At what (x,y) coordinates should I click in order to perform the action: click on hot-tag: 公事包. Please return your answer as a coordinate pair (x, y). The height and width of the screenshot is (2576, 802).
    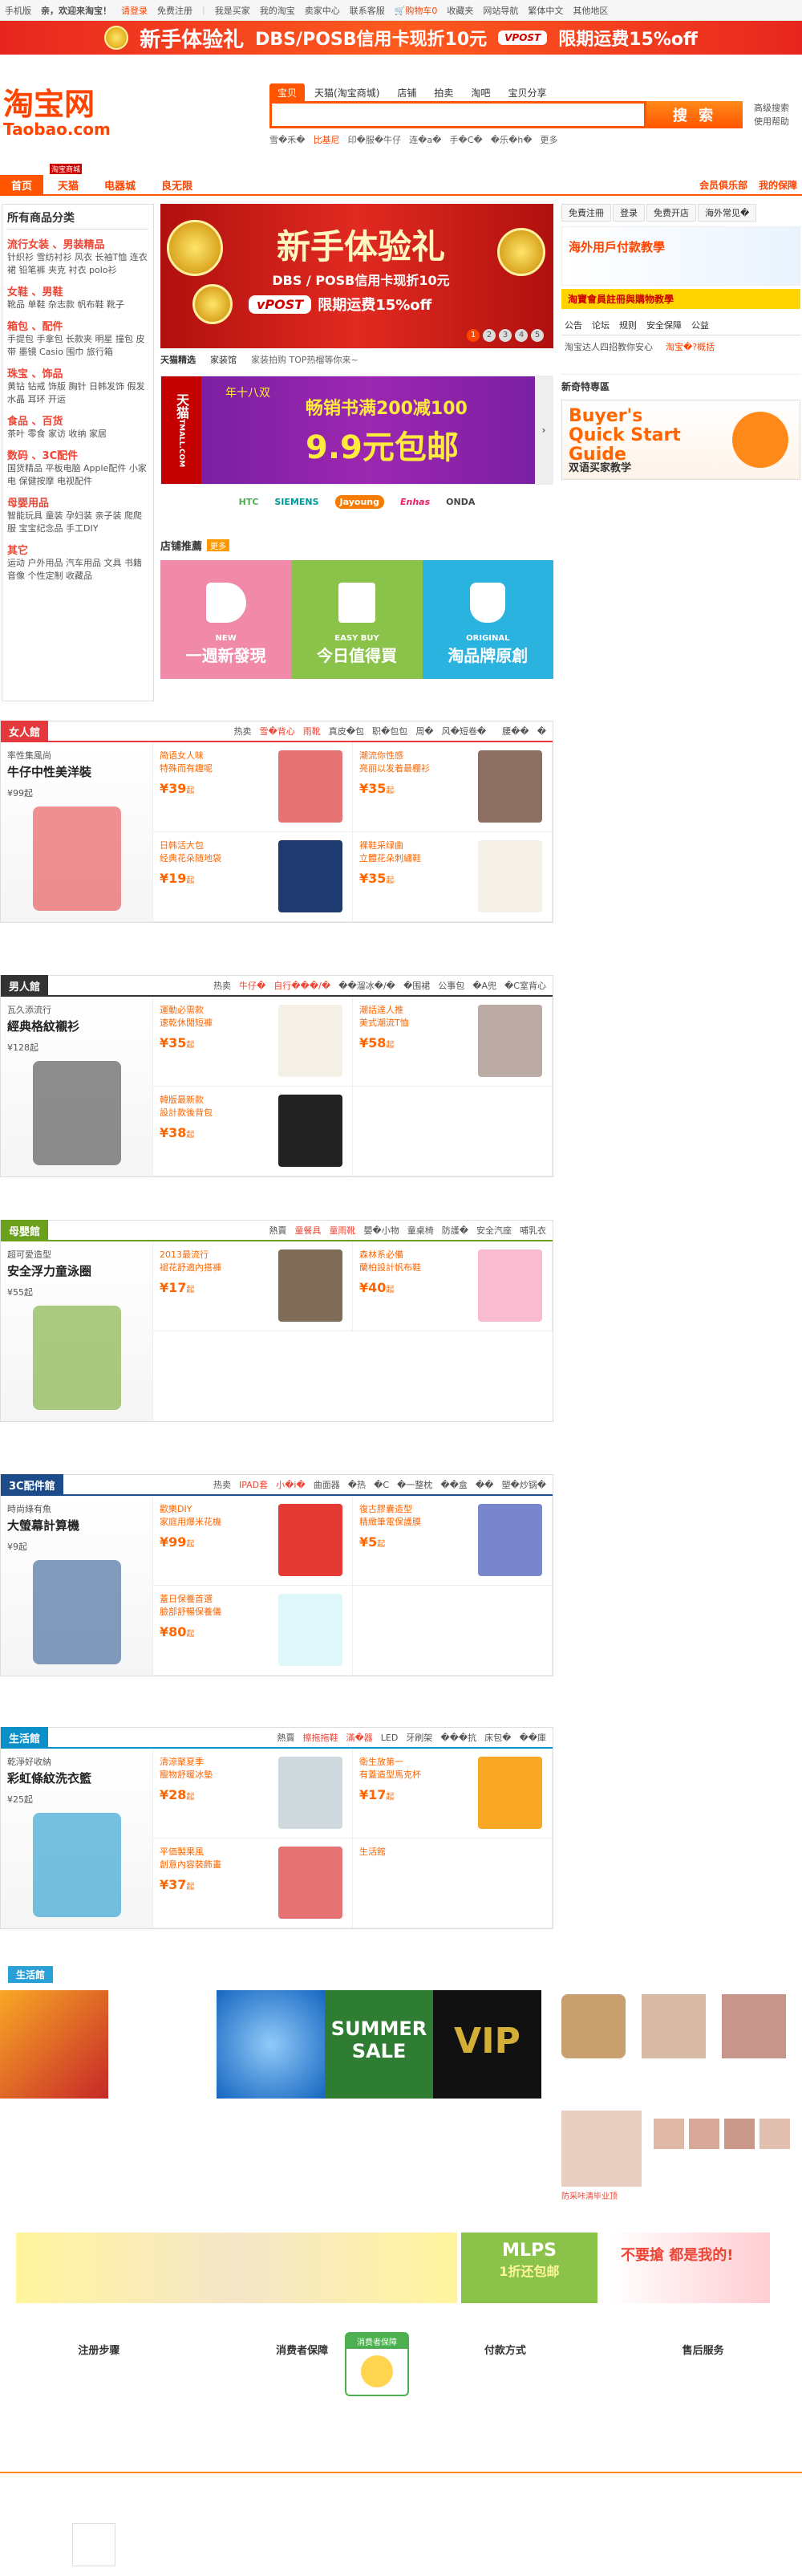
    Looking at the image, I should click on (451, 986).